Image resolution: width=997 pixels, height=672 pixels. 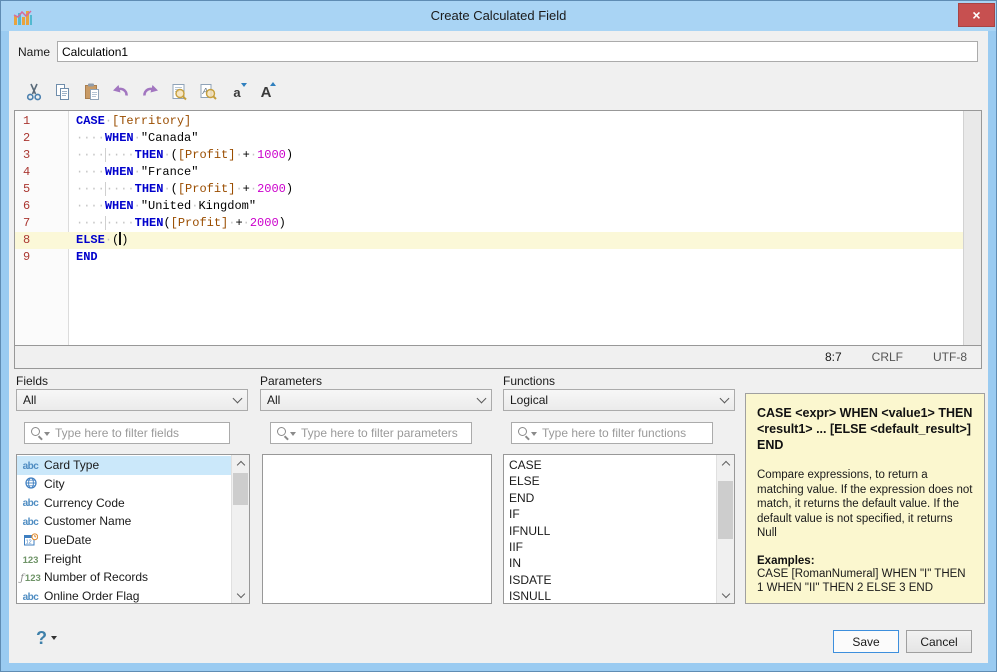 I want to click on code-line: 5 ········THEN·([Profit]·+·2000), so click(x=489, y=189).